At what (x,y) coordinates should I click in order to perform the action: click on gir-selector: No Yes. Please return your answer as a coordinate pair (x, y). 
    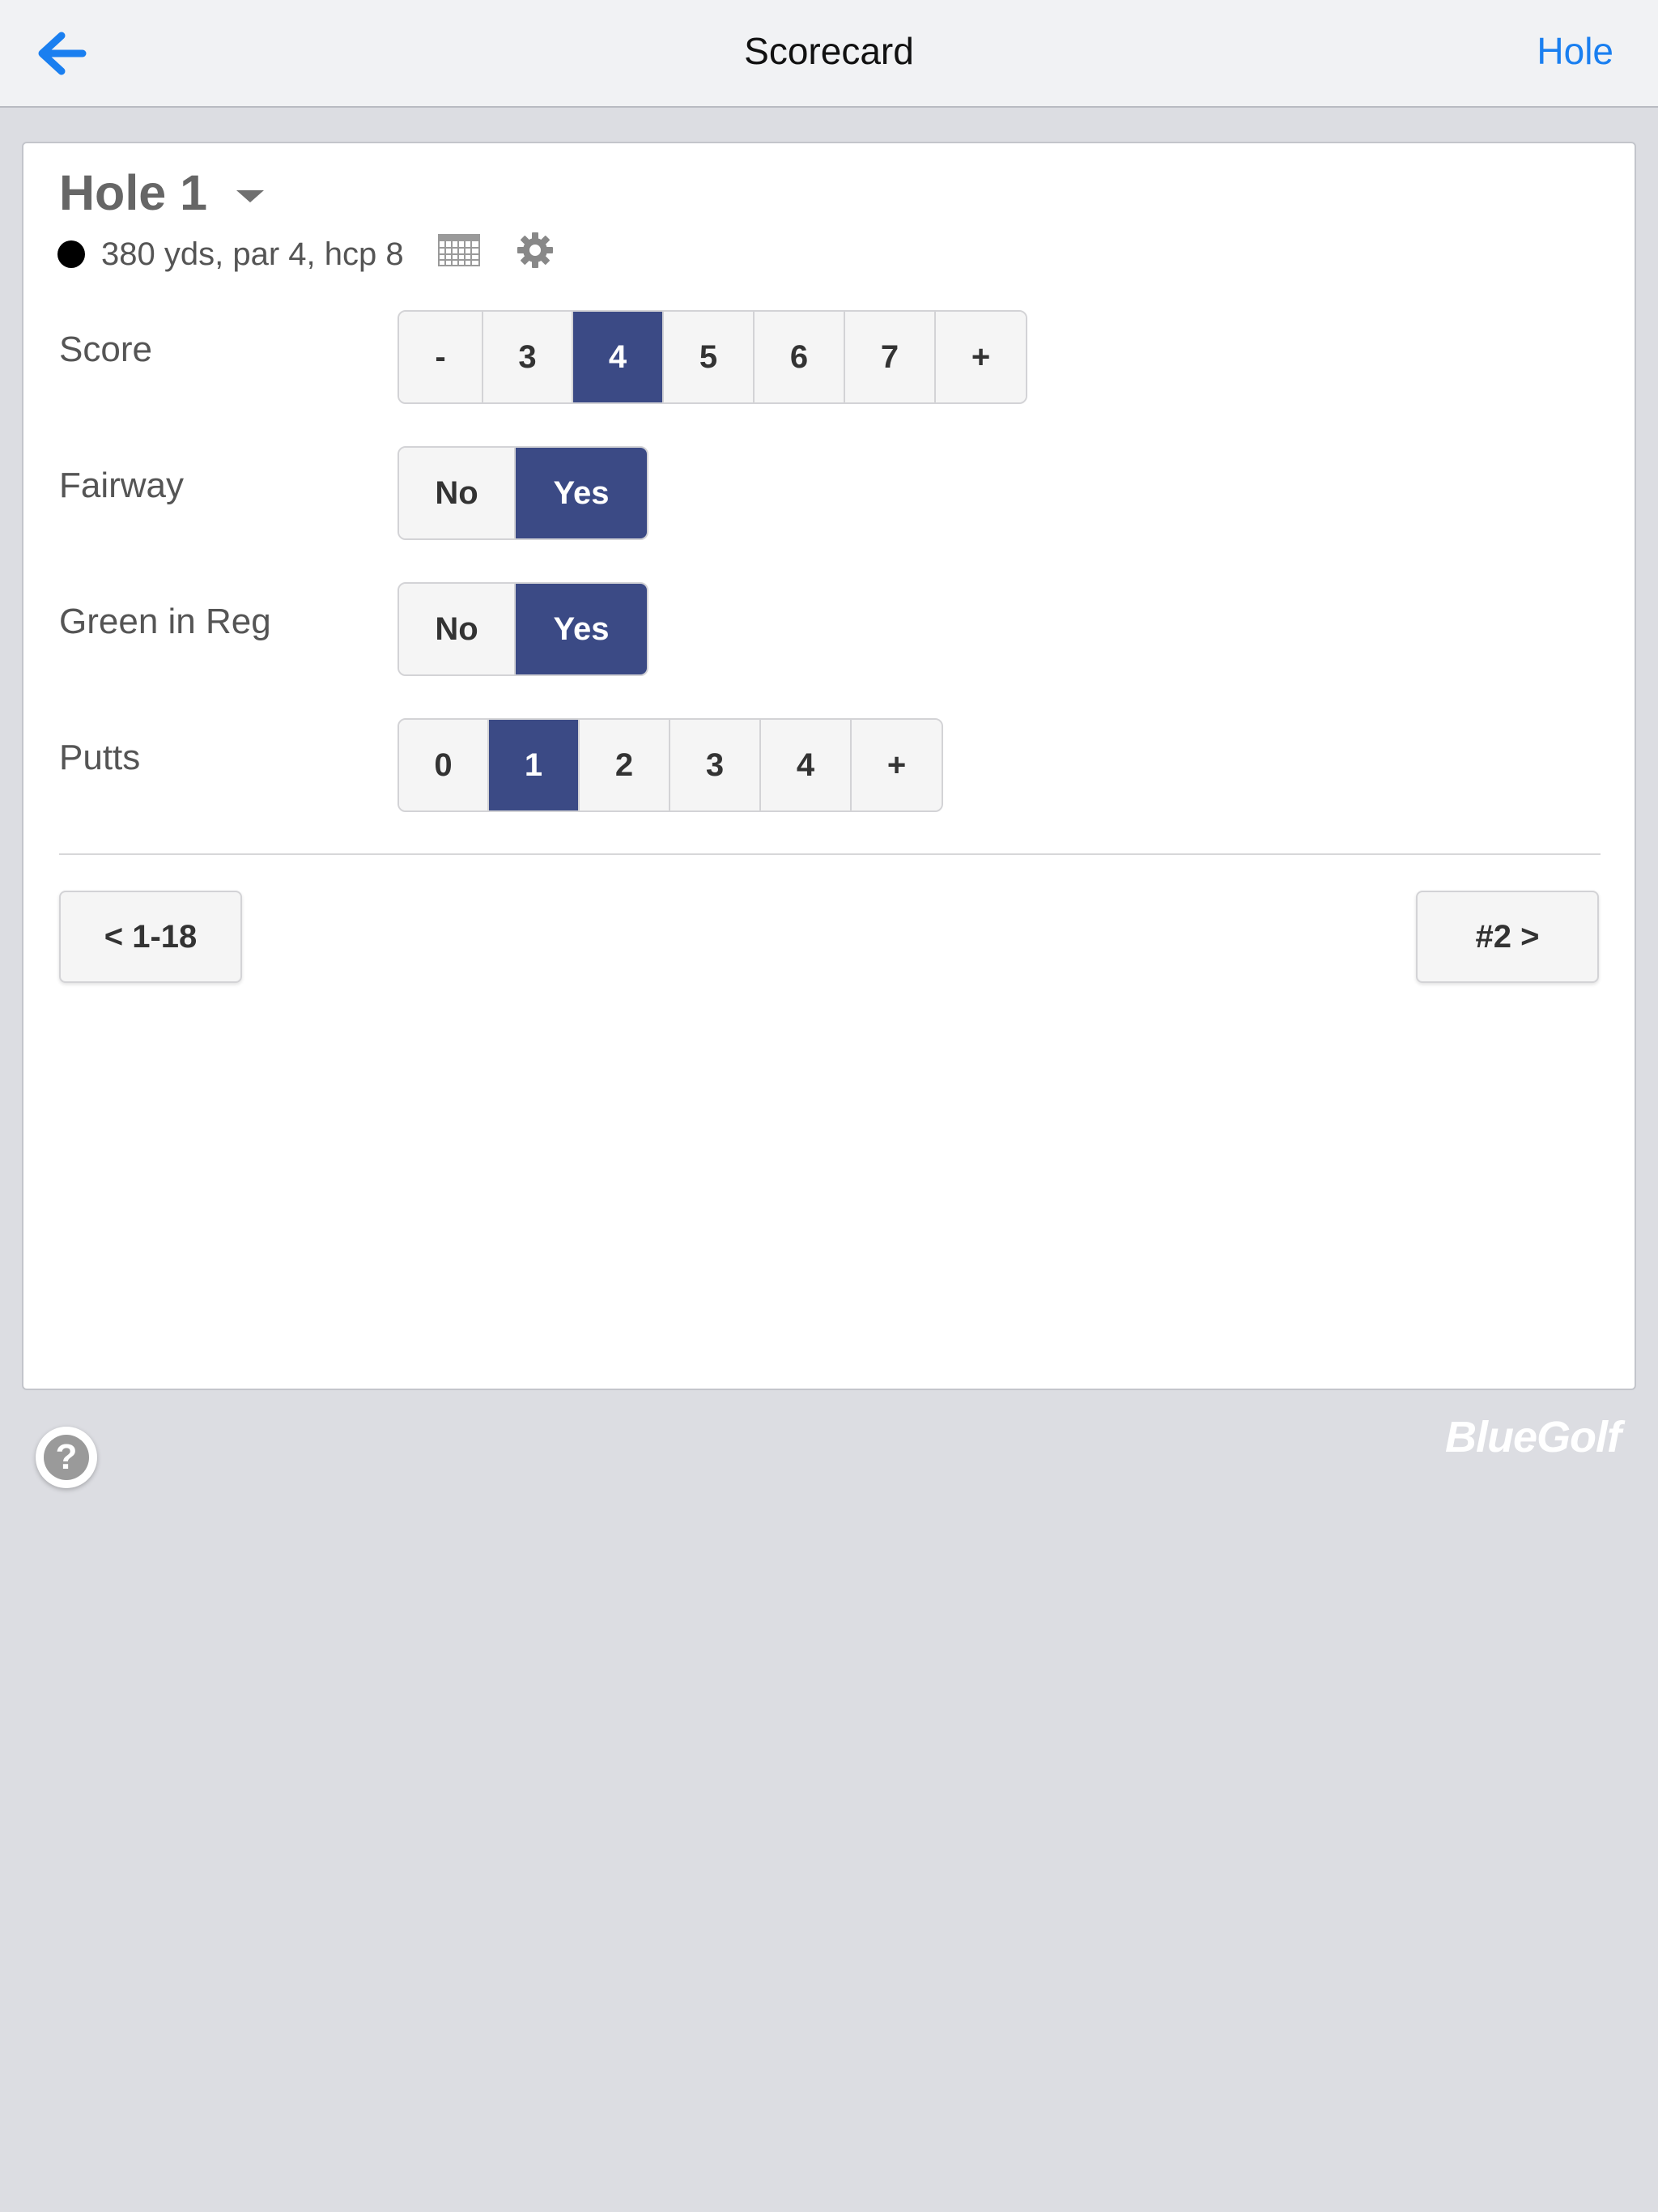
    Looking at the image, I should click on (522, 629).